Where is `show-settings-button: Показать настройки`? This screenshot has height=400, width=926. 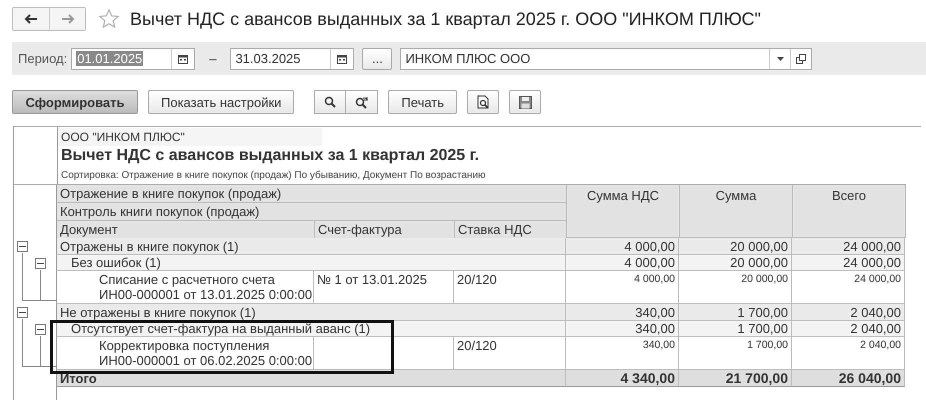
show-settings-button: Показать настройки is located at coordinates (221, 102).